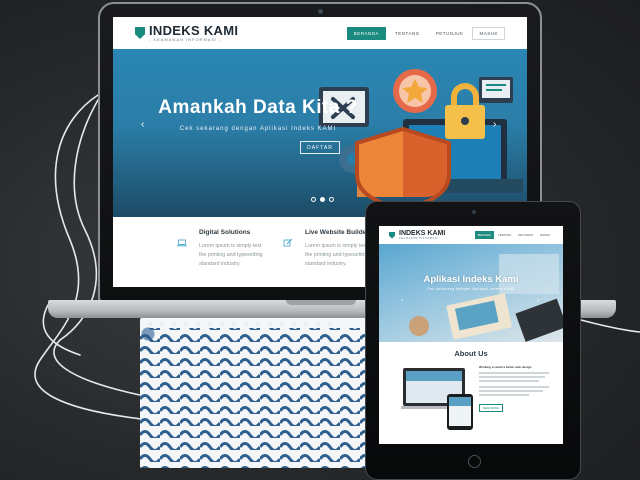 This screenshot has width=640, height=480. What do you see at coordinates (496, 90) in the screenshot?
I see `monitor-icon` at bounding box center [496, 90].